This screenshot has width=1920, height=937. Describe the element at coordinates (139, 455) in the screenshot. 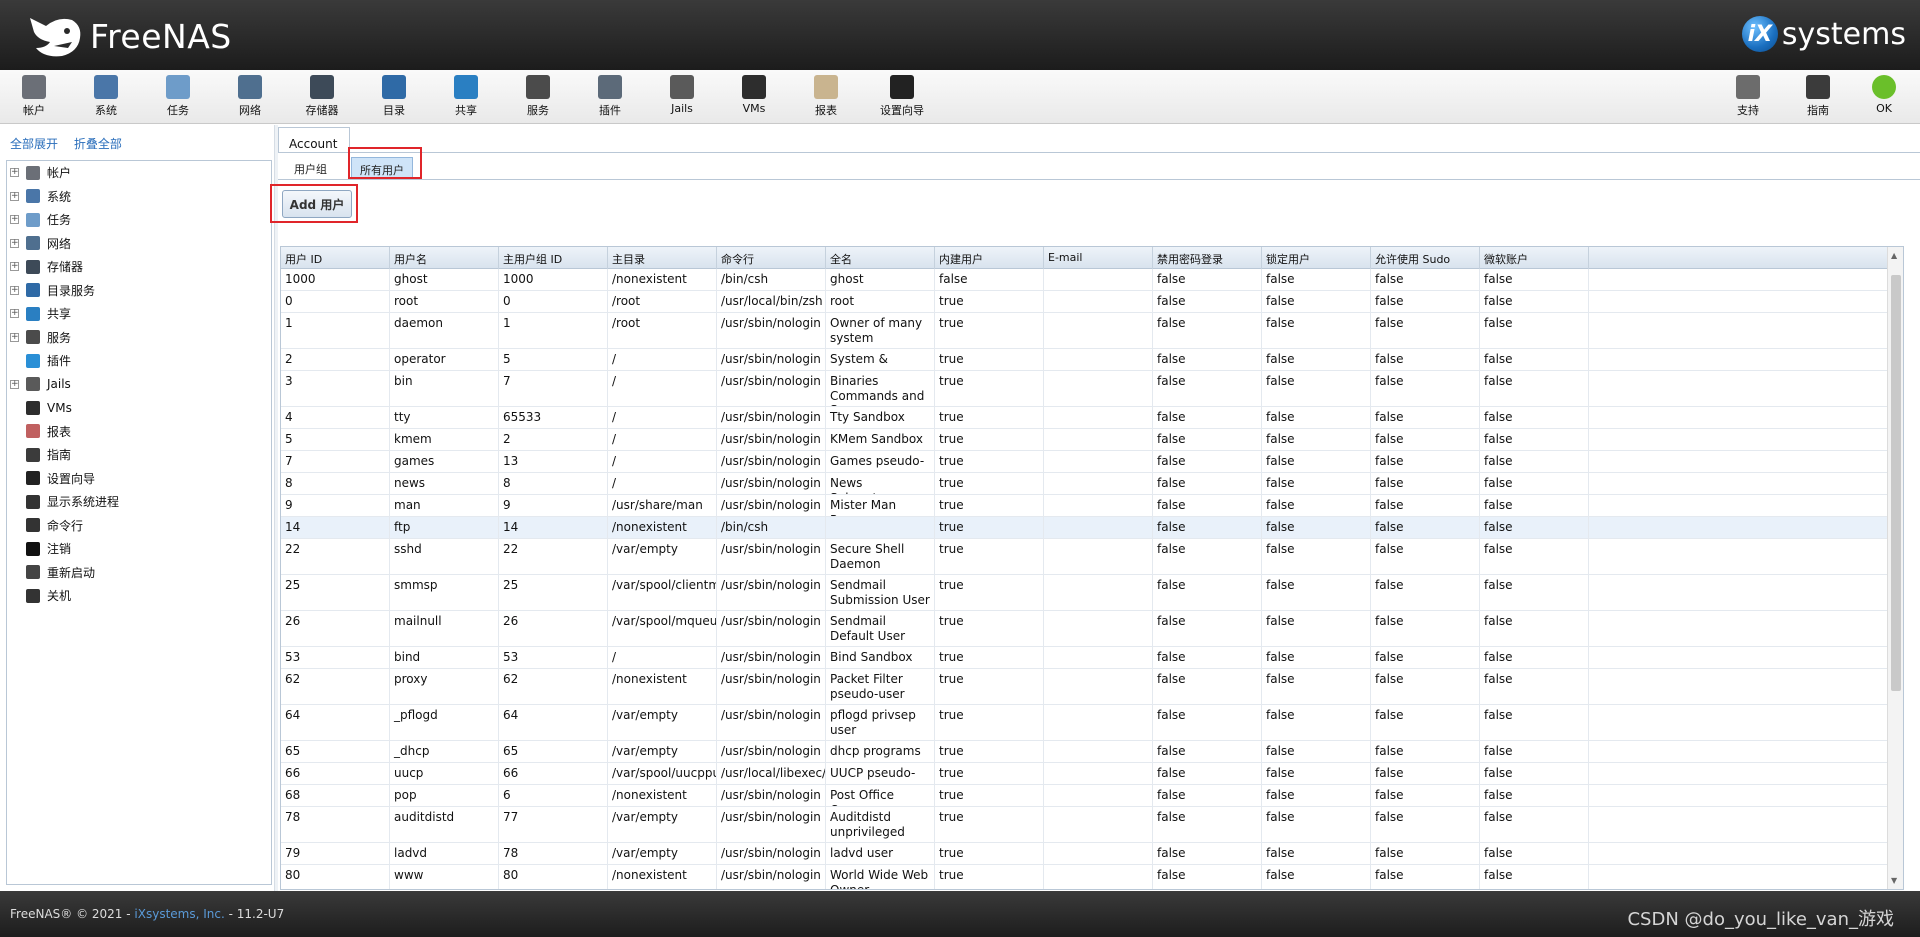

I see `sidebar-item-guide: 指南` at that location.